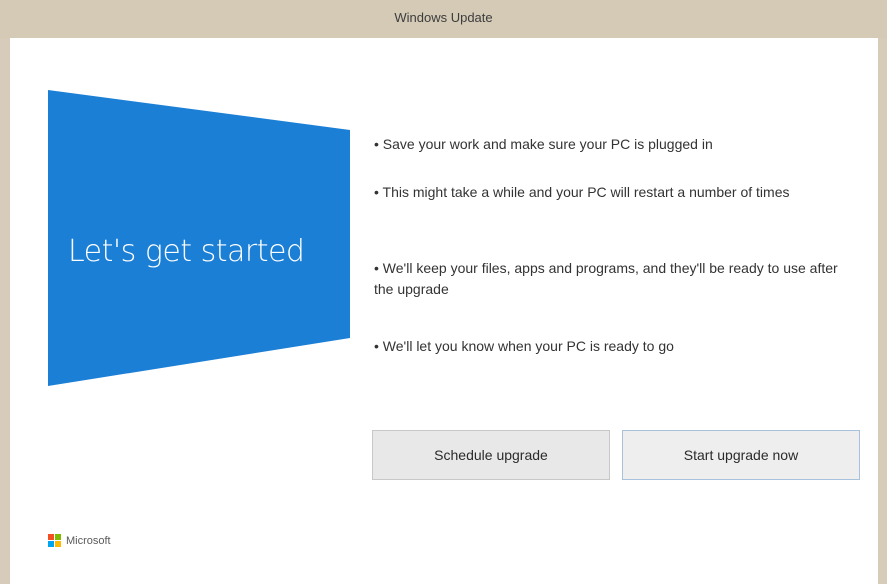 The width and height of the screenshot is (887, 584). I want to click on start-upgrade-now-button: Start upgrade now, so click(741, 455).